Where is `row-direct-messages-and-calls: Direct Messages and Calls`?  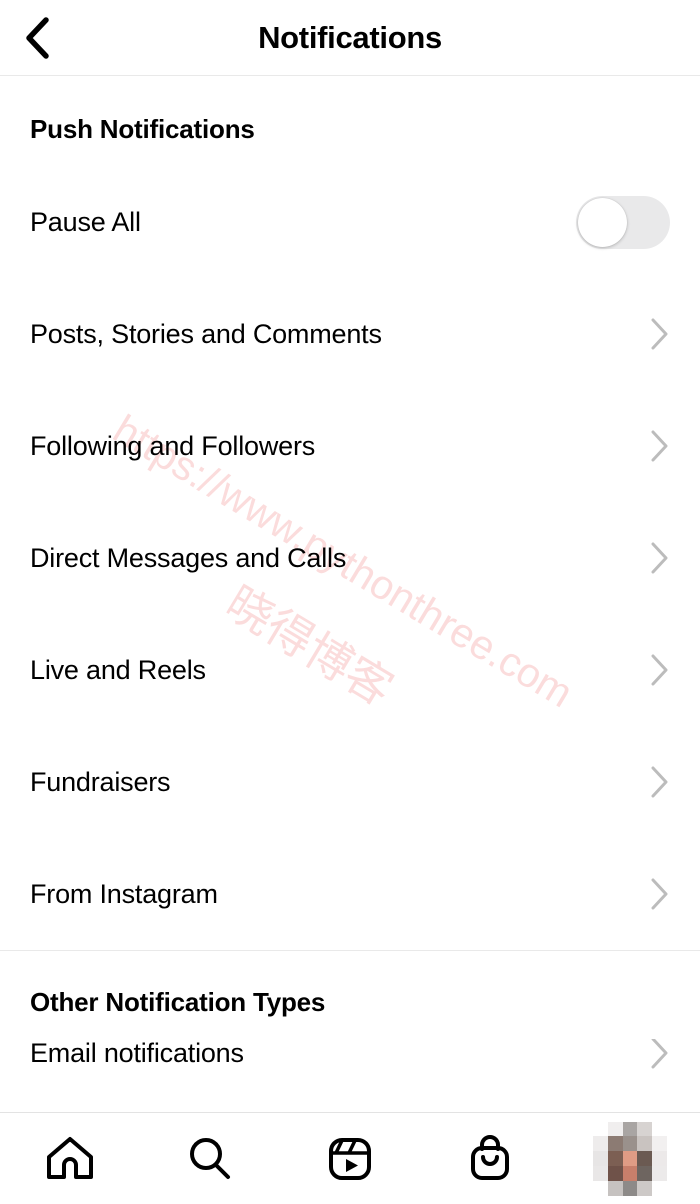 row-direct-messages-and-calls: Direct Messages and Calls is located at coordinates (350, 558).